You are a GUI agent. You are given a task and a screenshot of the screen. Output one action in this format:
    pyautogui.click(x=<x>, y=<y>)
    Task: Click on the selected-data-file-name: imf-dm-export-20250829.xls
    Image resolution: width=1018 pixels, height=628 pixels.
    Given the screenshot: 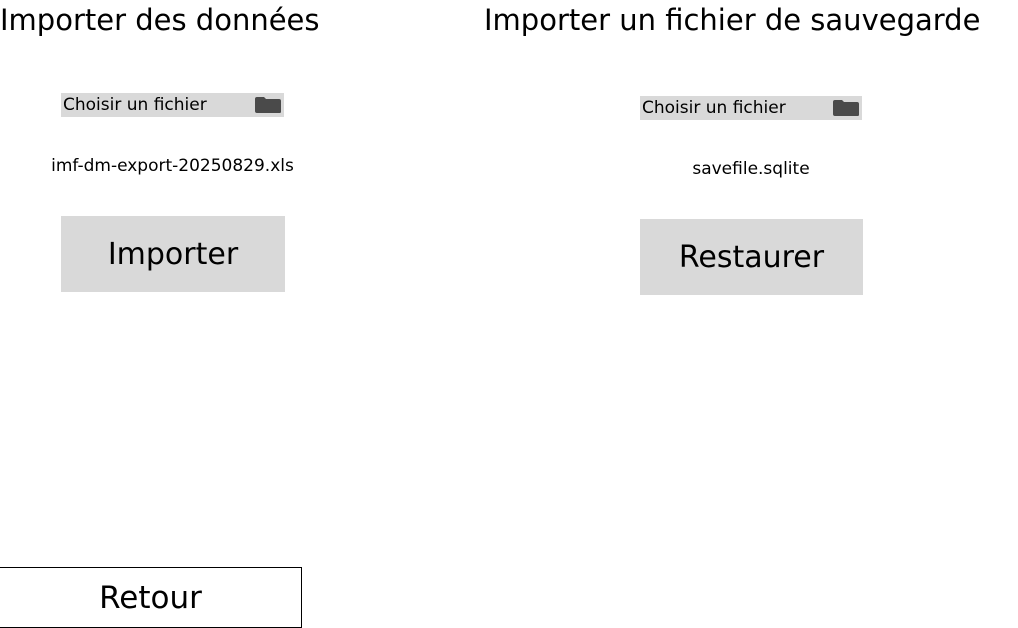 What is the action you would take?
    pyautogui.click(x=172, y=166)
    